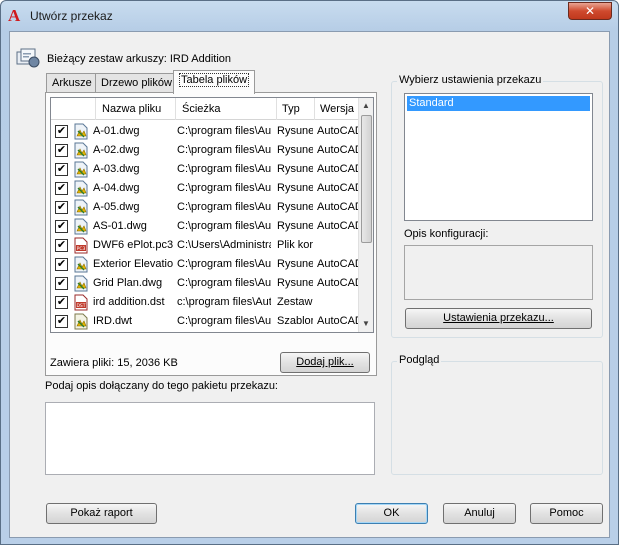 This screenshot has height=545, width=619. What do you see at coordinates (366, 324) in the screenshot?
I see `scroll-down-arrow-icon: ▼` at bounding box center [366, 324].